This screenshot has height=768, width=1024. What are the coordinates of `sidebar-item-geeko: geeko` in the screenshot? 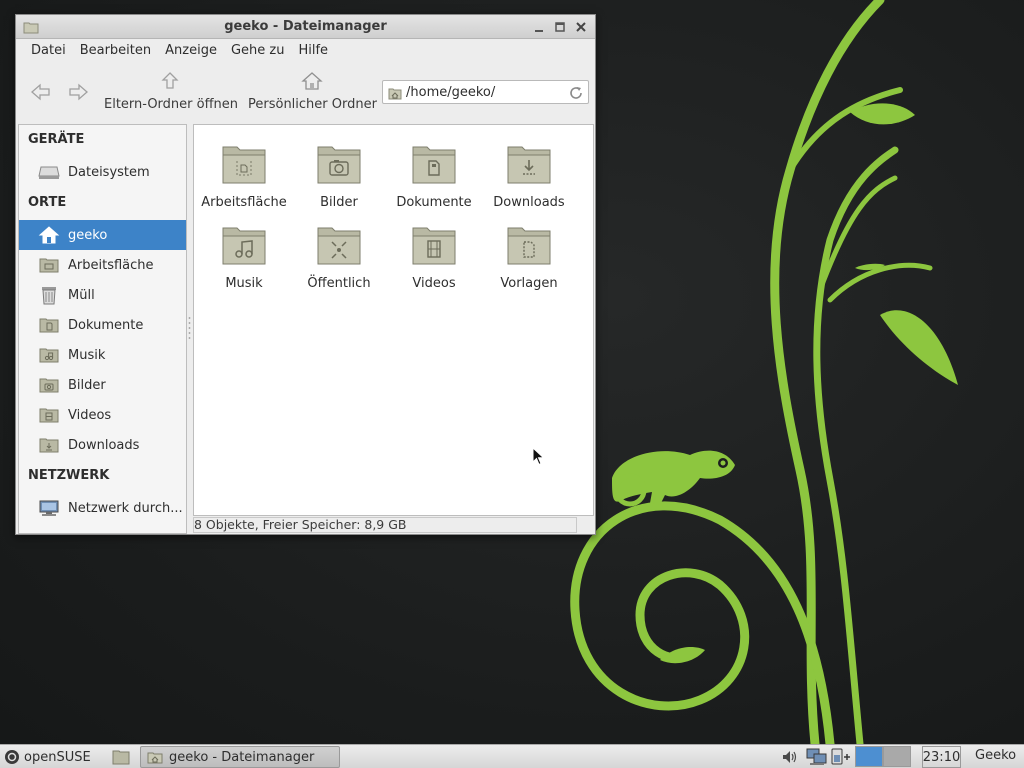 It's located at (102, 235).